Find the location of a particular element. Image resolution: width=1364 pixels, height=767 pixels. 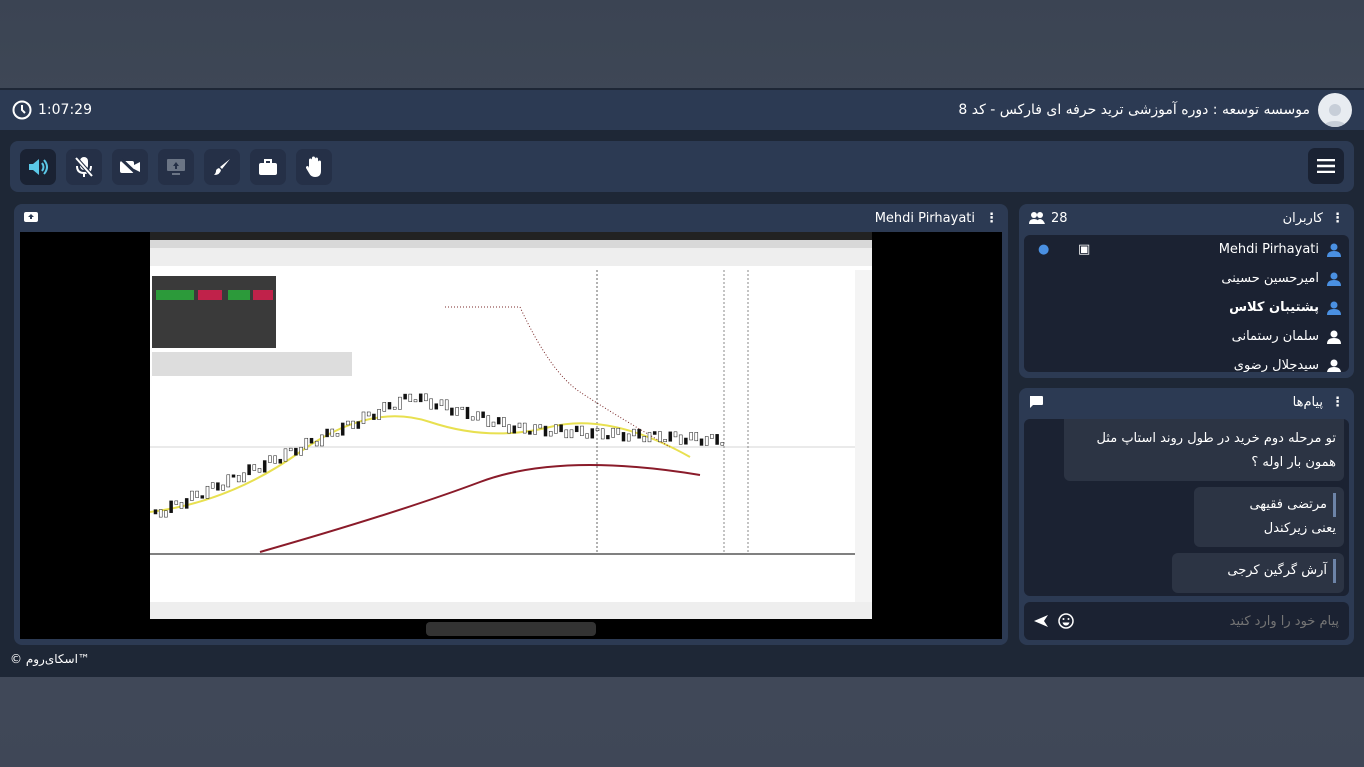

emoji-icon is located at coordinates (1066, 621).